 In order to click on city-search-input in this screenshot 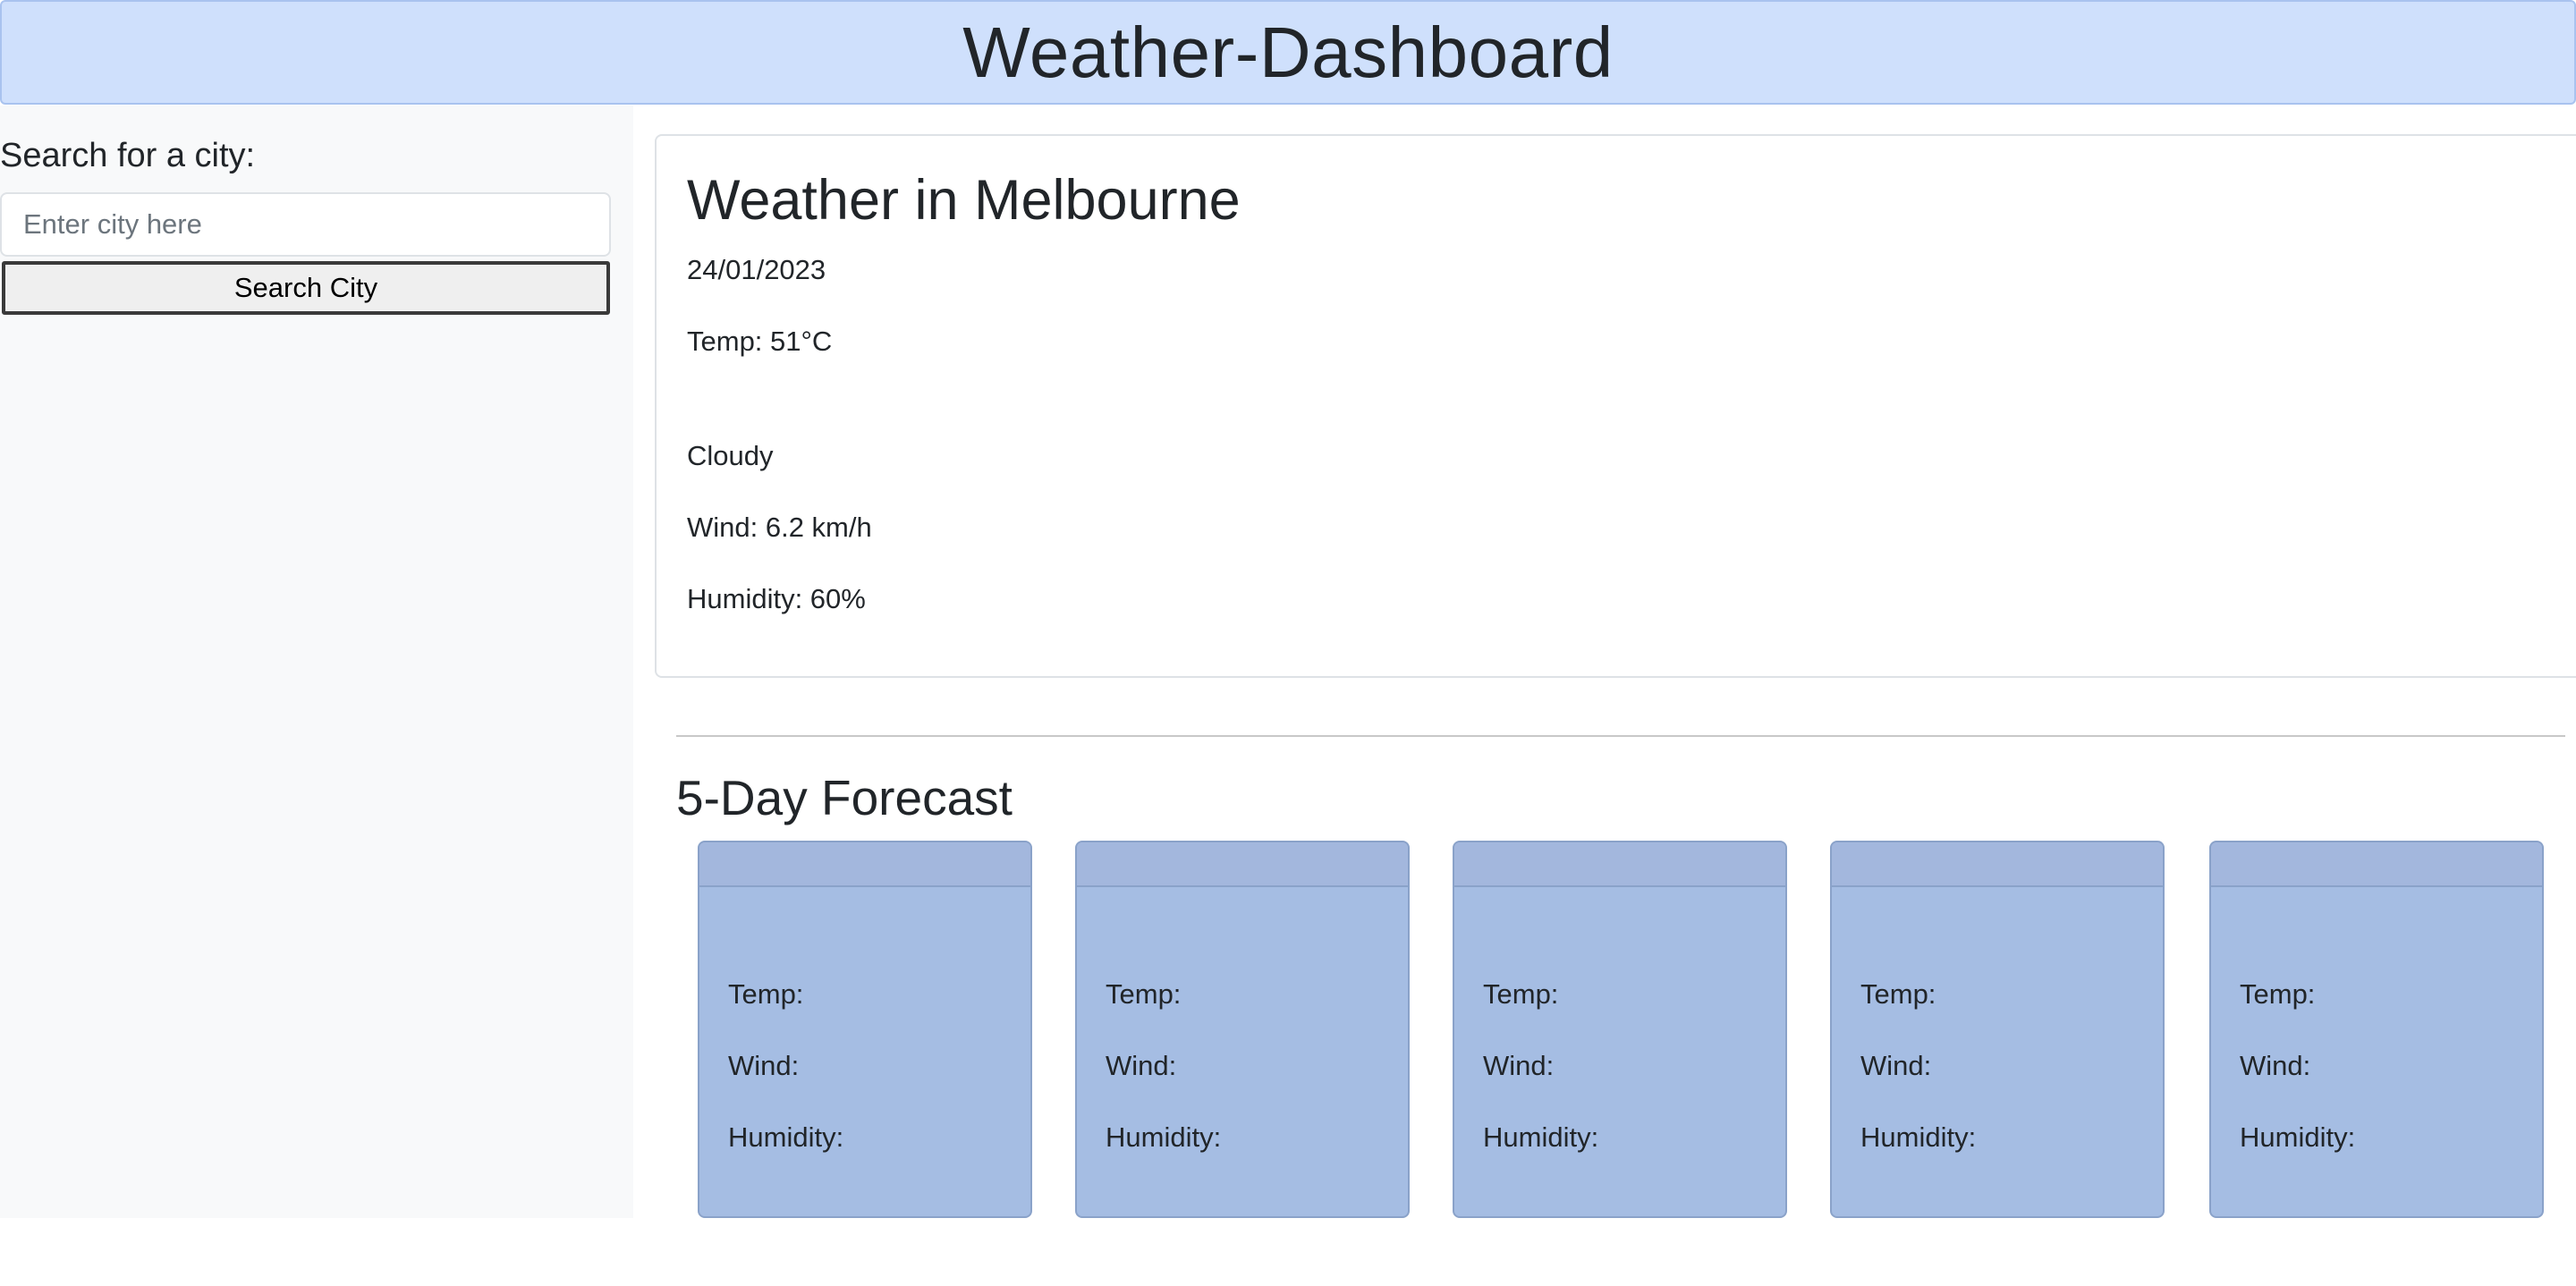, I will do `click(305, 224)`.